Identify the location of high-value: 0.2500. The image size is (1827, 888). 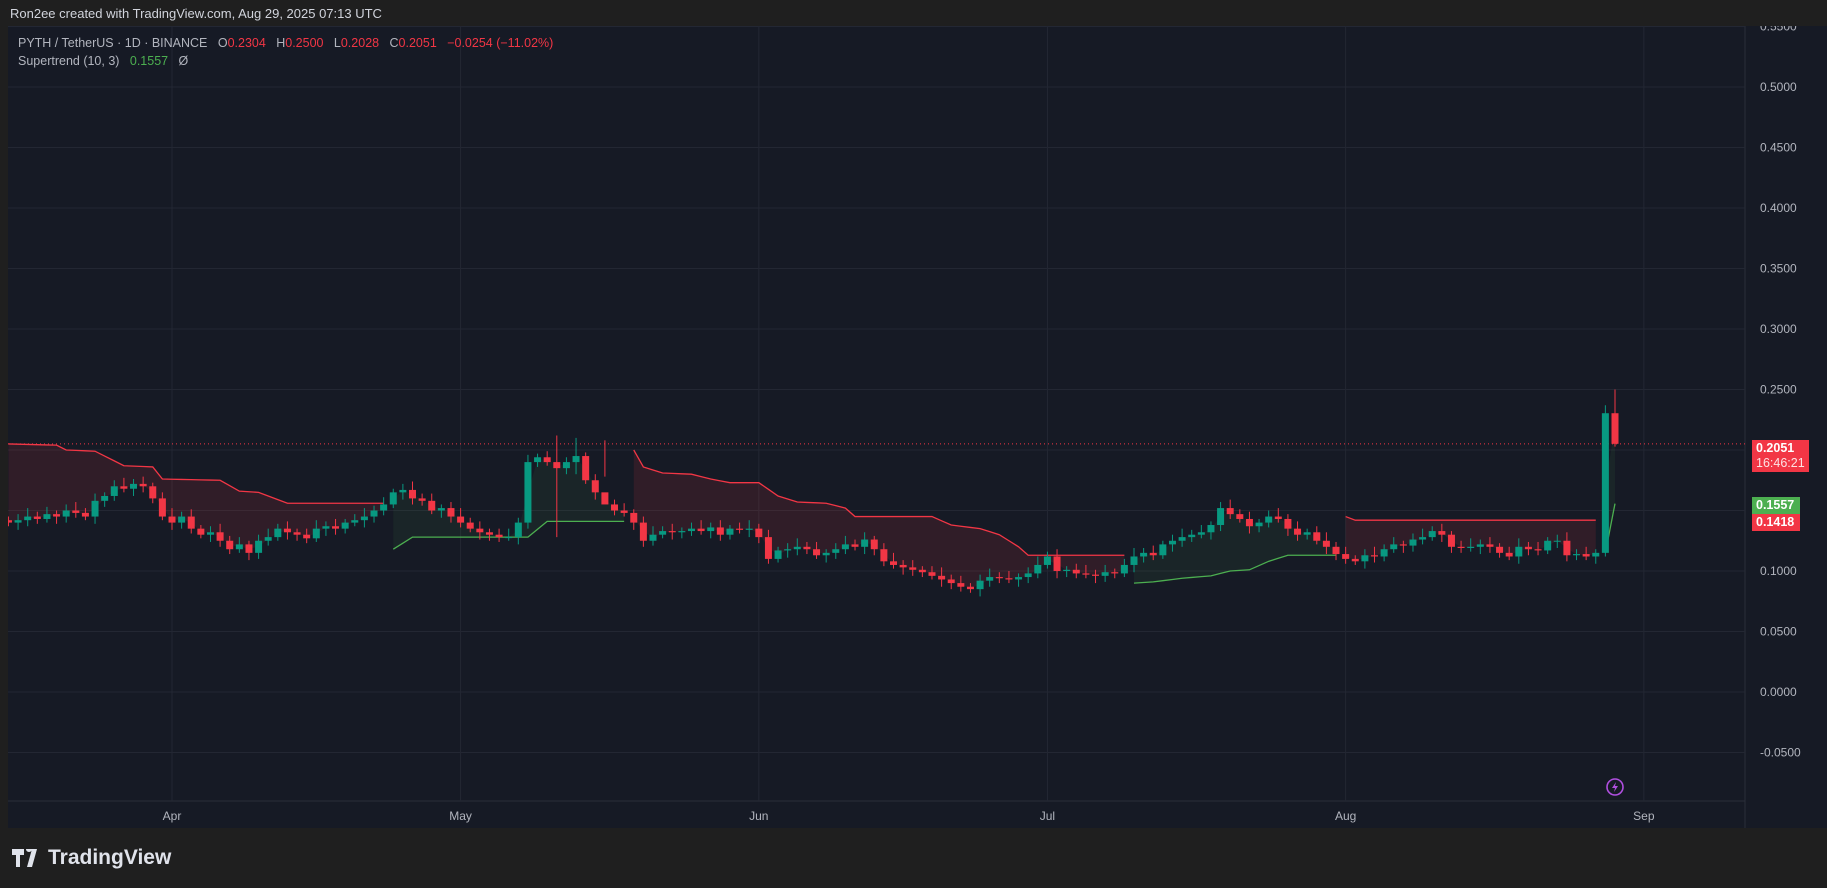
(304, 43).